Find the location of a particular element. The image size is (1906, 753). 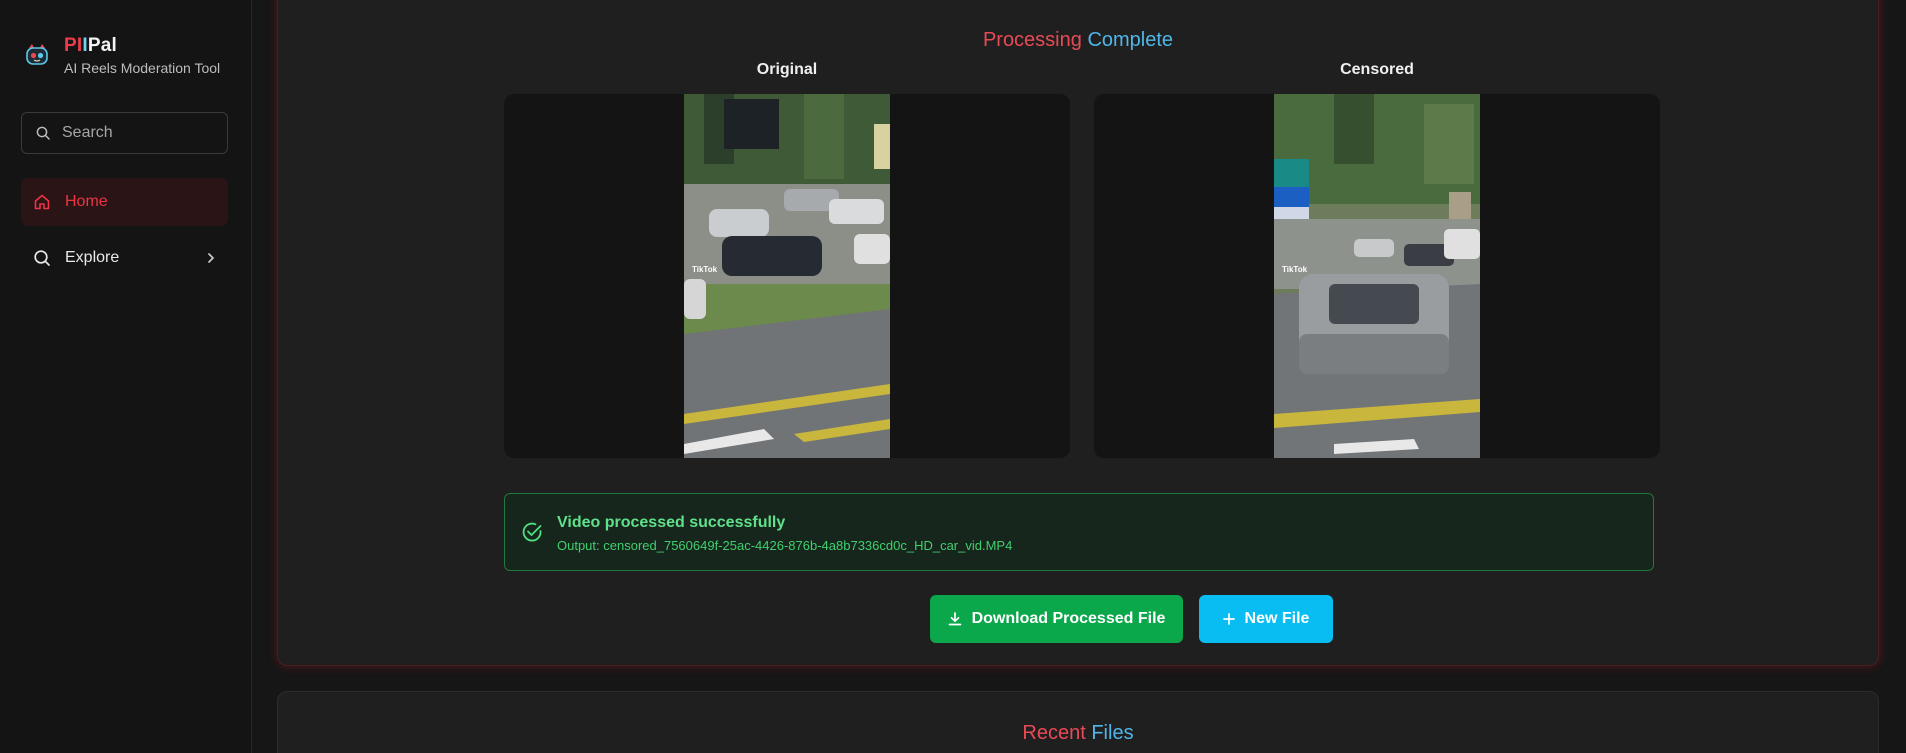

chevron-right-icon is located at coordinates (211, 258).